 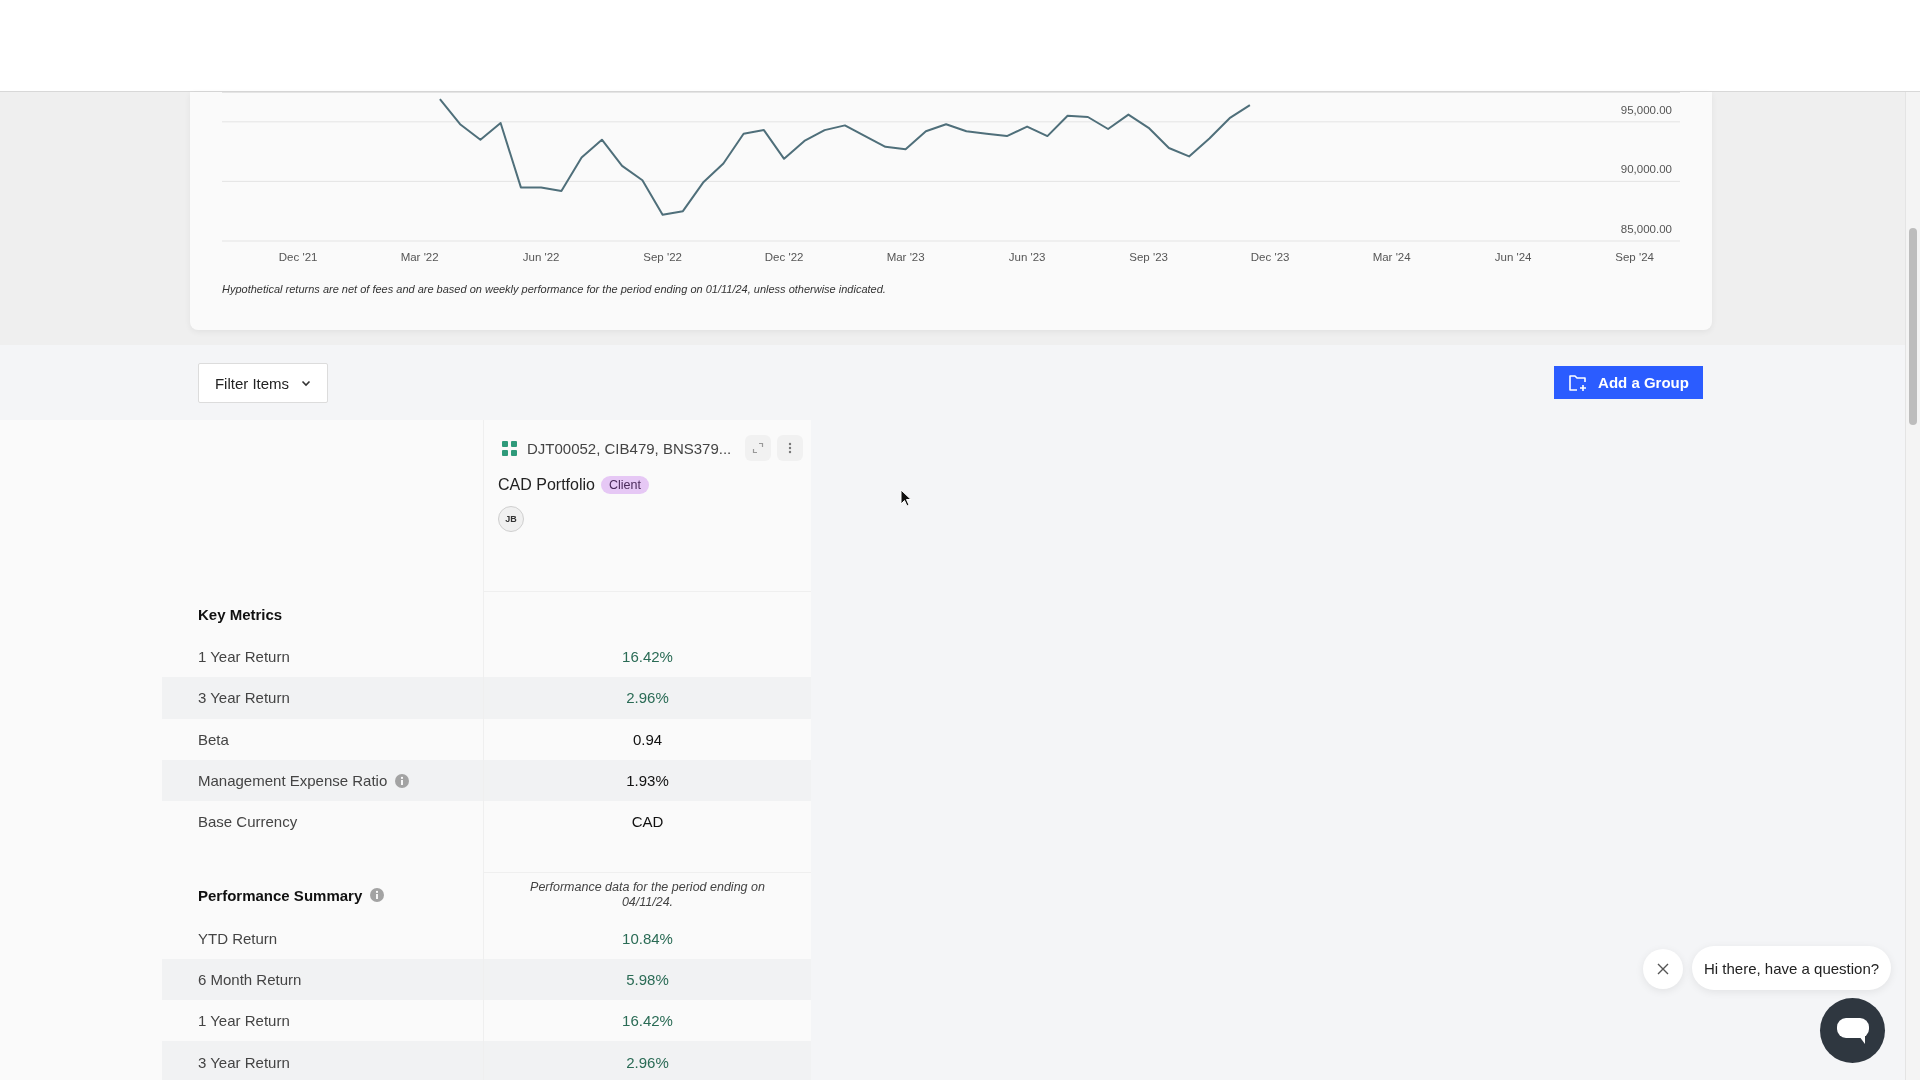 What do you see at coordinates (213, 739) in the screenshot?
I see `metric-label: Beta` at bounding box center [213, 739].